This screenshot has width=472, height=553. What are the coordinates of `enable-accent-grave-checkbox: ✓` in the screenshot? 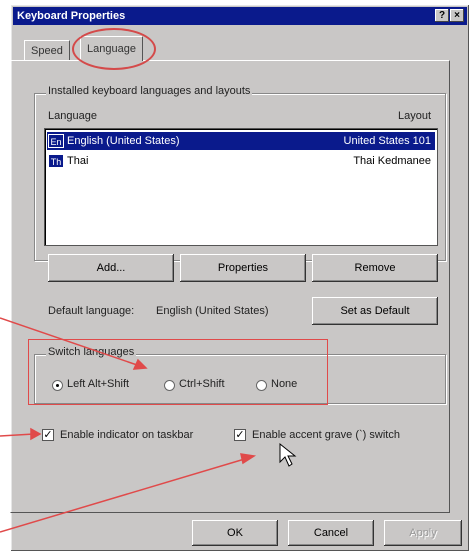 It's located at (240, 435).